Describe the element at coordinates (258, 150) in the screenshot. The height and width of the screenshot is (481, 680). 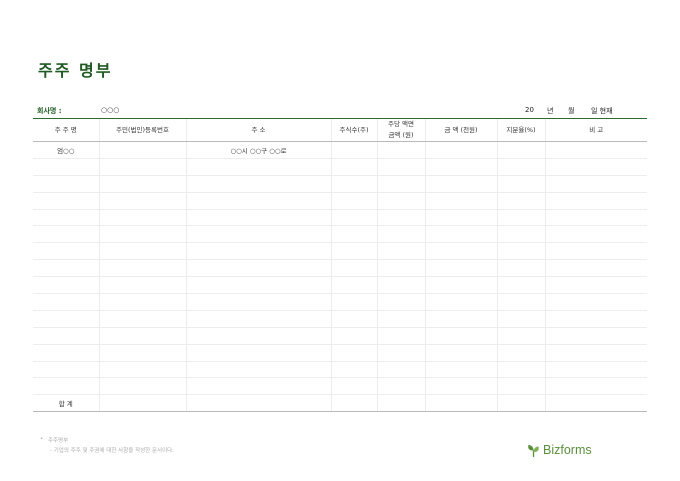
I see `table-cell: ○○시 ○○구 ○○로` at that location.